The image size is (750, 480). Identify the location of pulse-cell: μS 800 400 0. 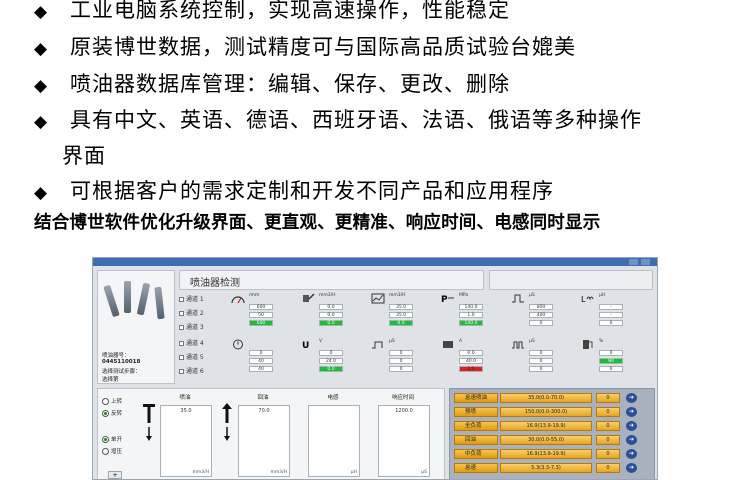
(542, 314).